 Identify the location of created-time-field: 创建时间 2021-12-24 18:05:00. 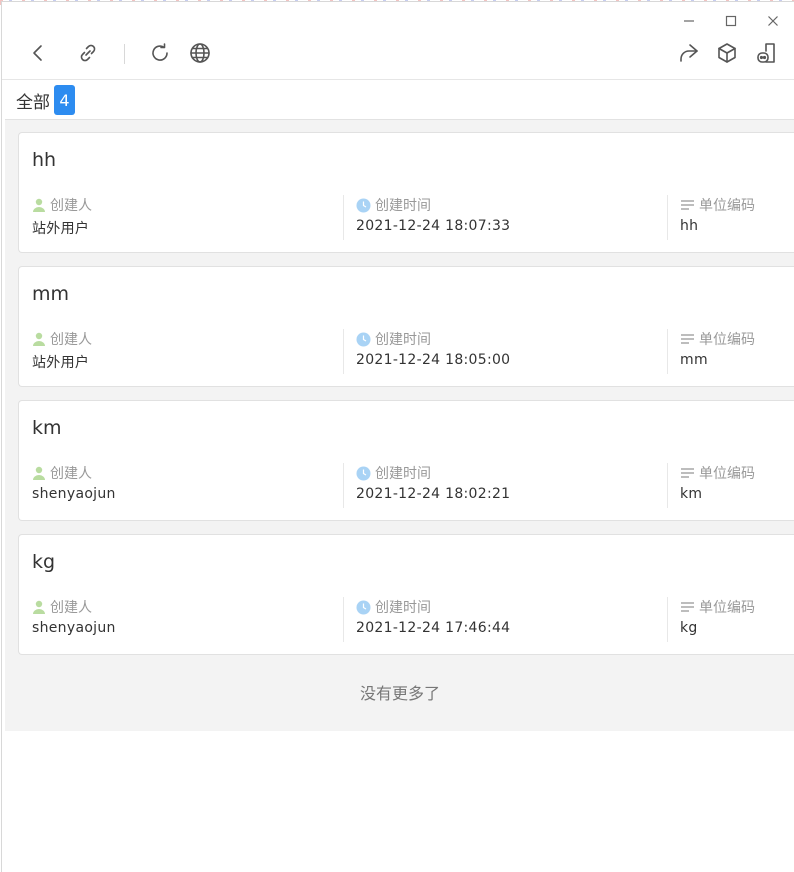
(433, 354).